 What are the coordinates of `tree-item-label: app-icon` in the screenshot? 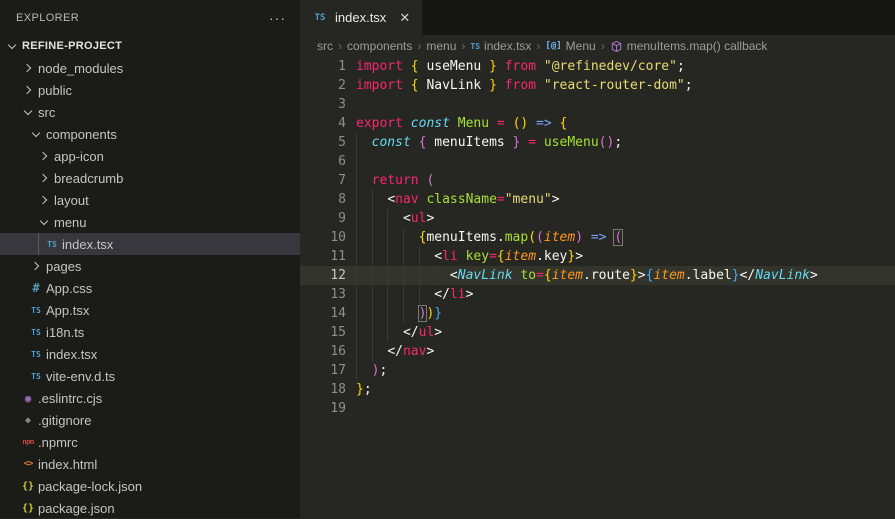 It's located at (79, 156).